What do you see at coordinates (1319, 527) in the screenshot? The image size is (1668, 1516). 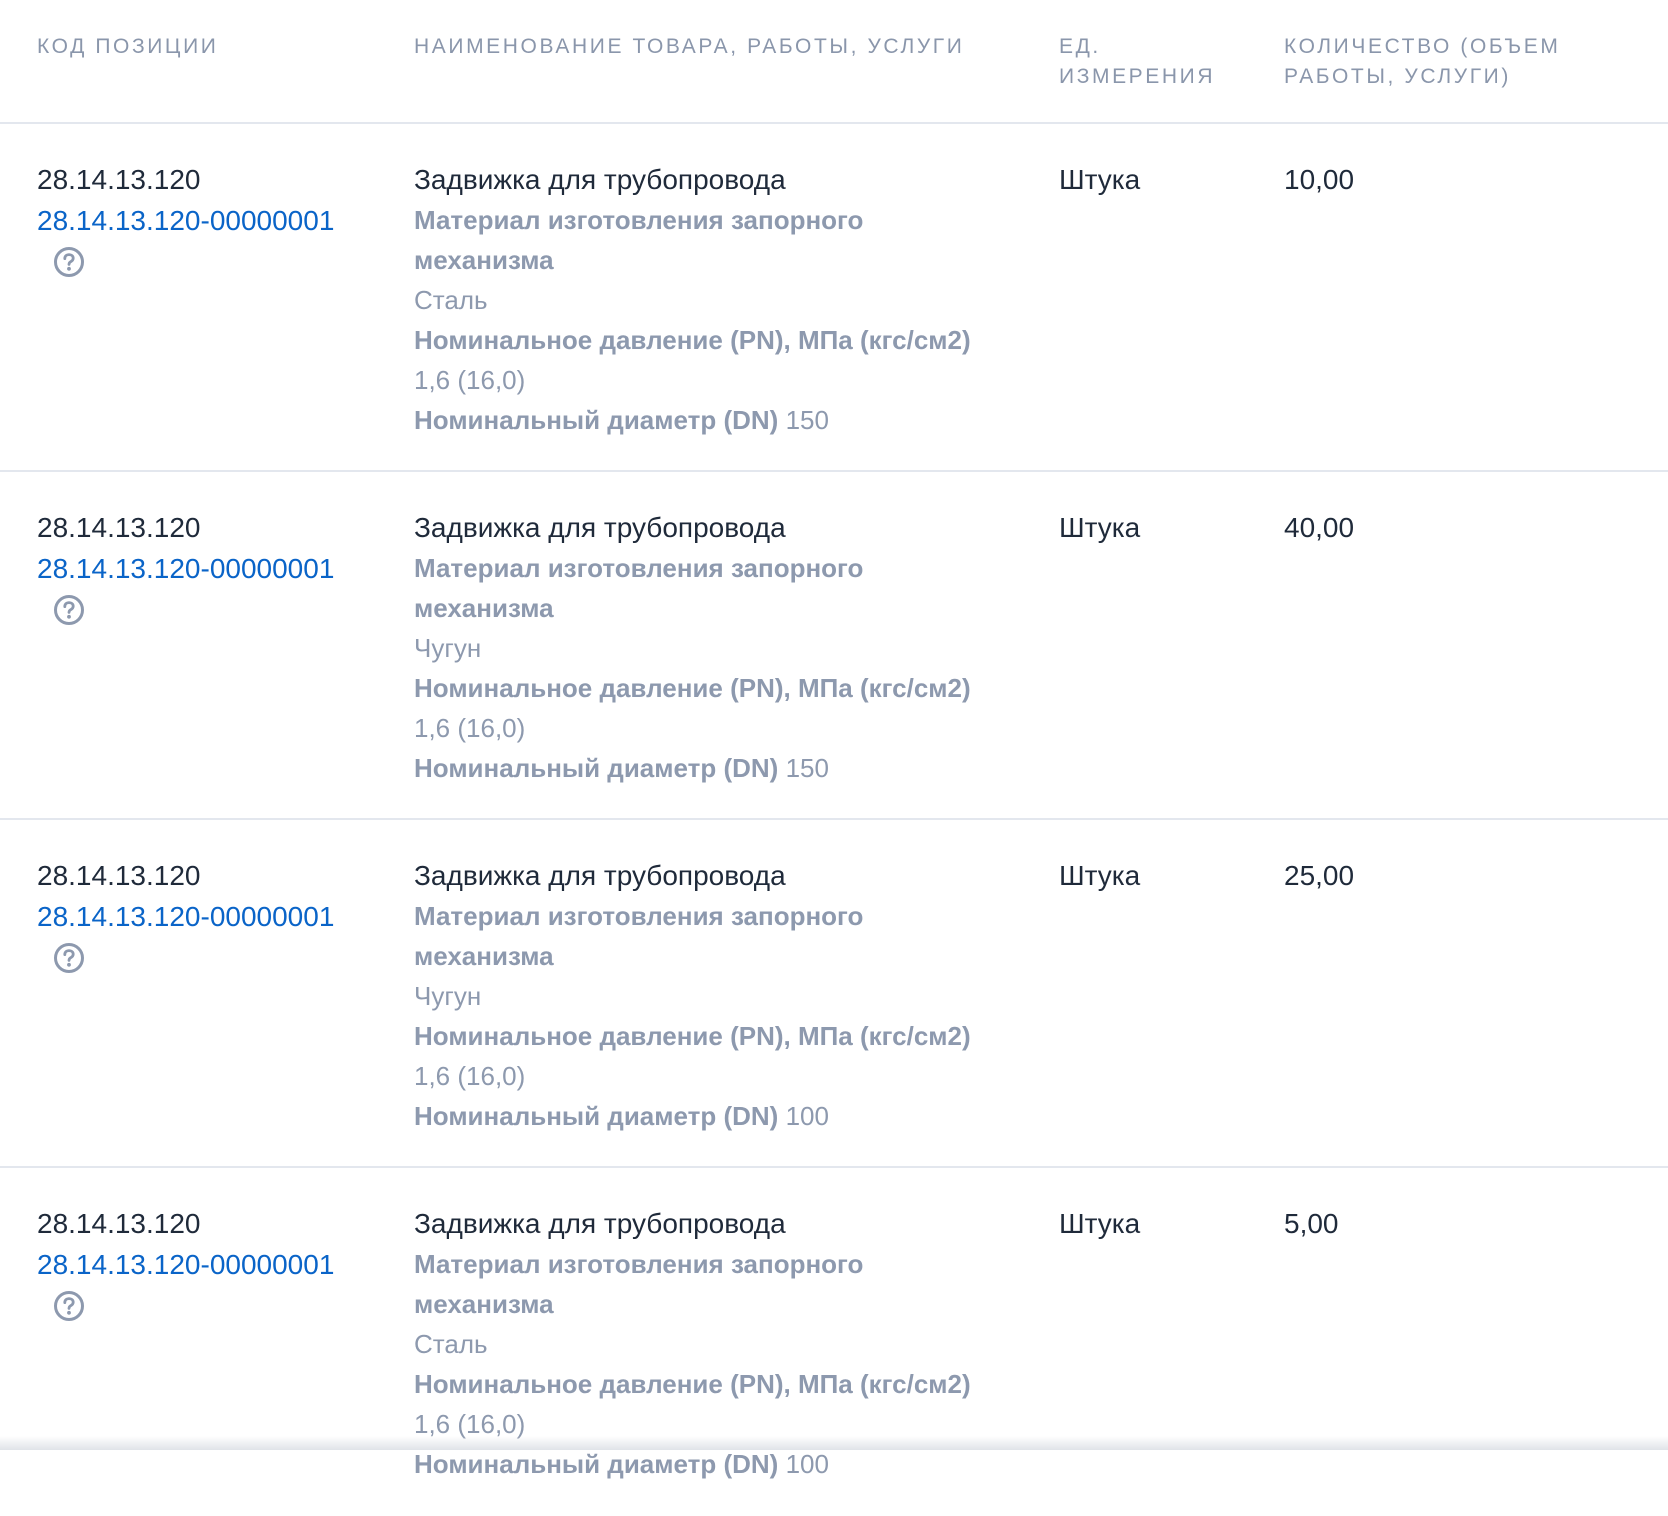 I see `qty-cell: 40,00` at bounding box center [1319, 527].